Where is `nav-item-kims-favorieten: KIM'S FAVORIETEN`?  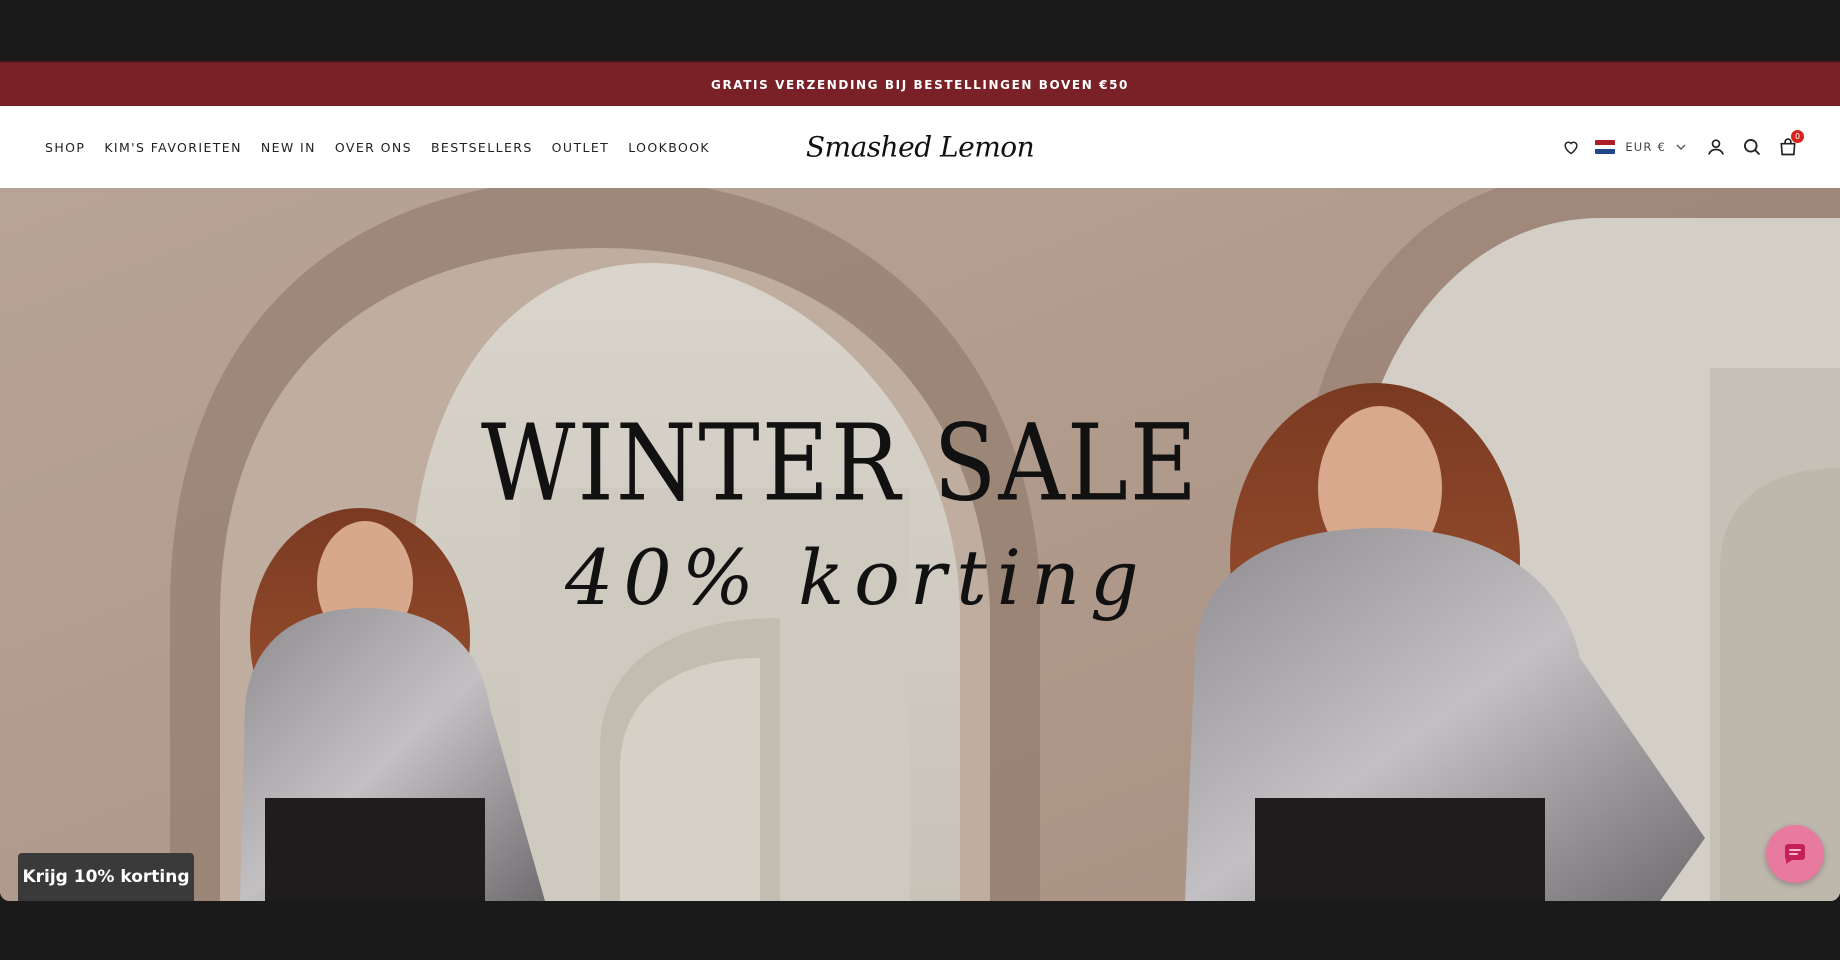 nav-item-kims-favorieten: KIM'S FAVORIETEN is located at coordinates (173, 147).